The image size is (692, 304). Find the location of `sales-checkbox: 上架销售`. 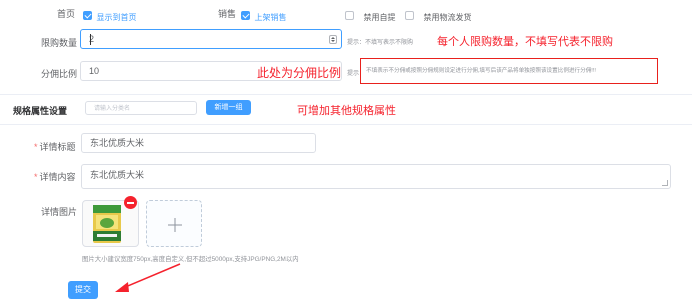

sales-checkbox: 上架销售 is located at coordinates (263, 16).